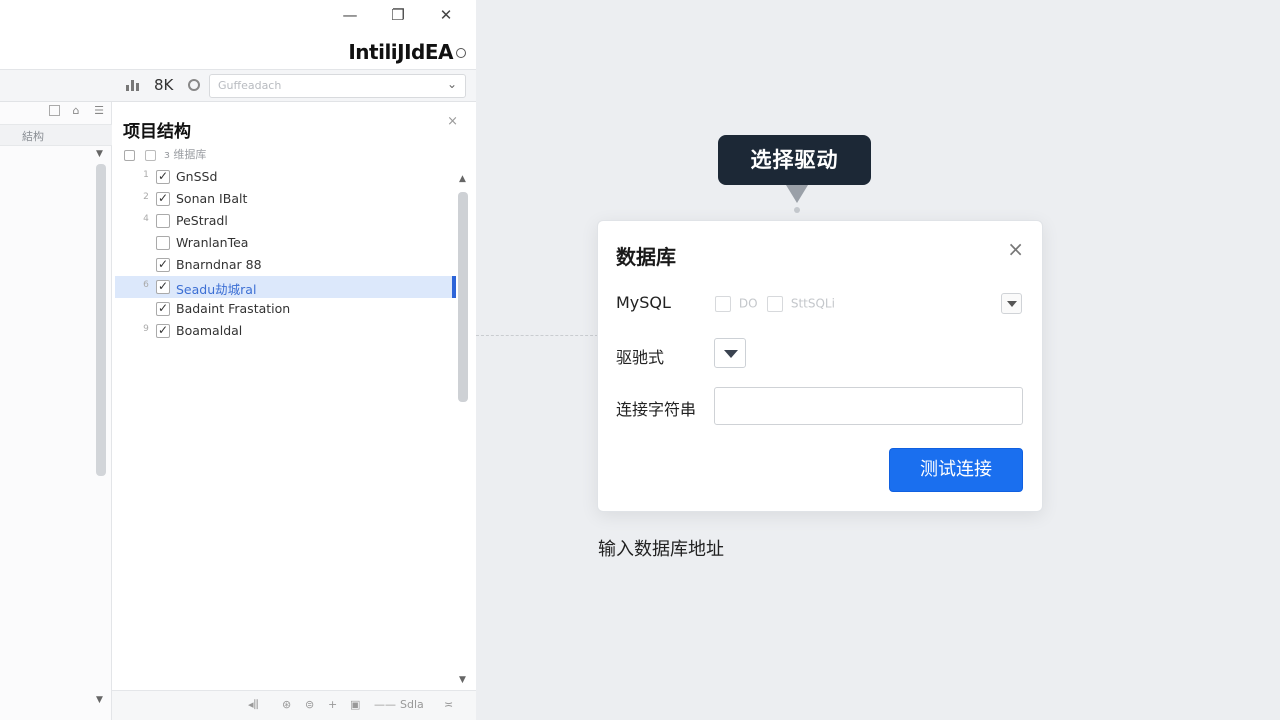 The height and width of the screenshot is (720, 1280). Describe the element at coordinates (398, 15) in the screenshot. I see `maximize-button: ❐` at that location.